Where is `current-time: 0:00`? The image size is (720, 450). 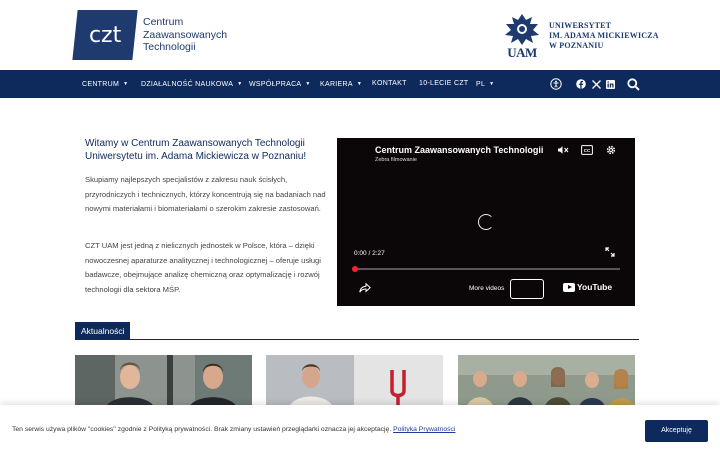 current-time: 0:00 is located at coordinates (360, 253).